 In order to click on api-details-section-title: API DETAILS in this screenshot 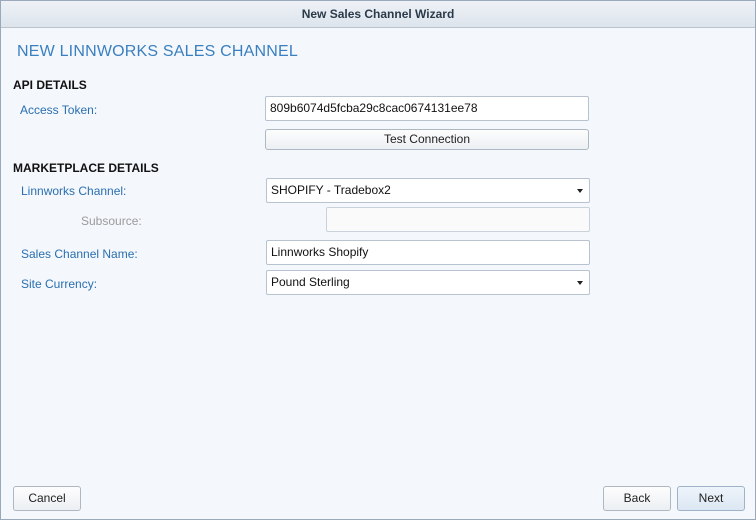, I will do `click(50, 85)`.